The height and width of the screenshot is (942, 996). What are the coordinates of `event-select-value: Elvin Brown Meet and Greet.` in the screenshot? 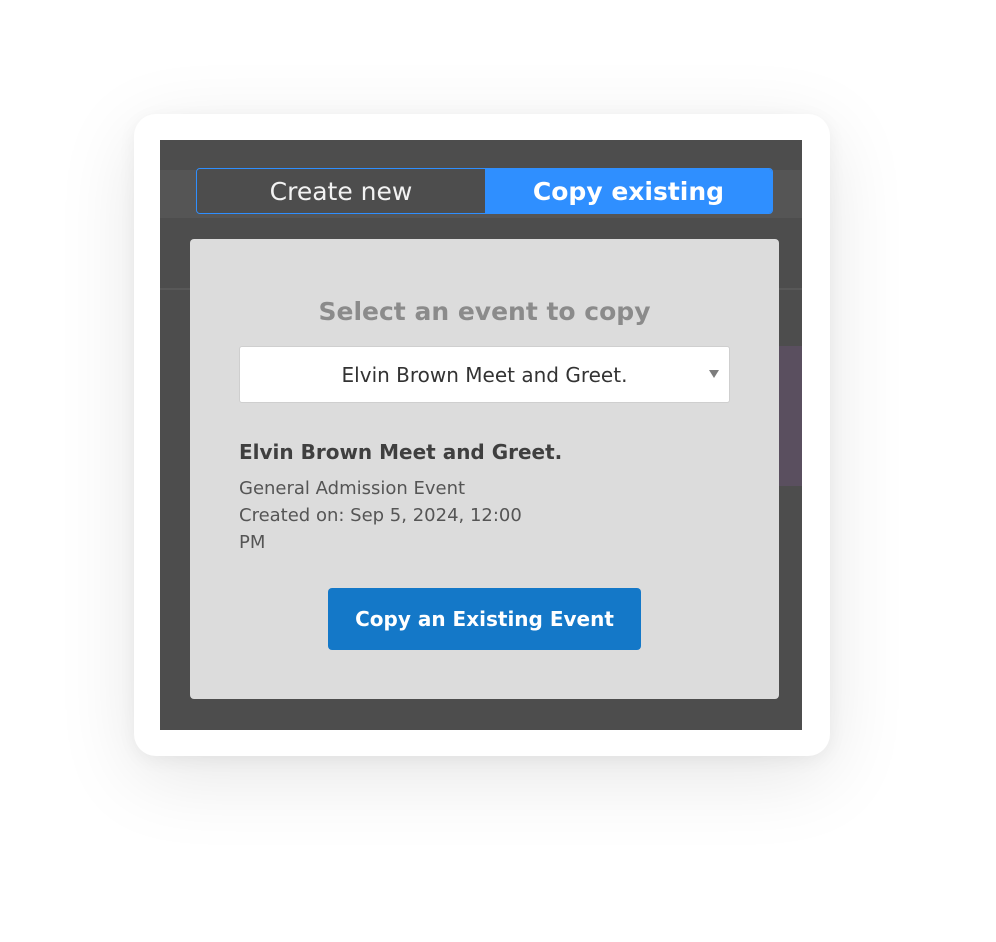 It's located at (484, 374).